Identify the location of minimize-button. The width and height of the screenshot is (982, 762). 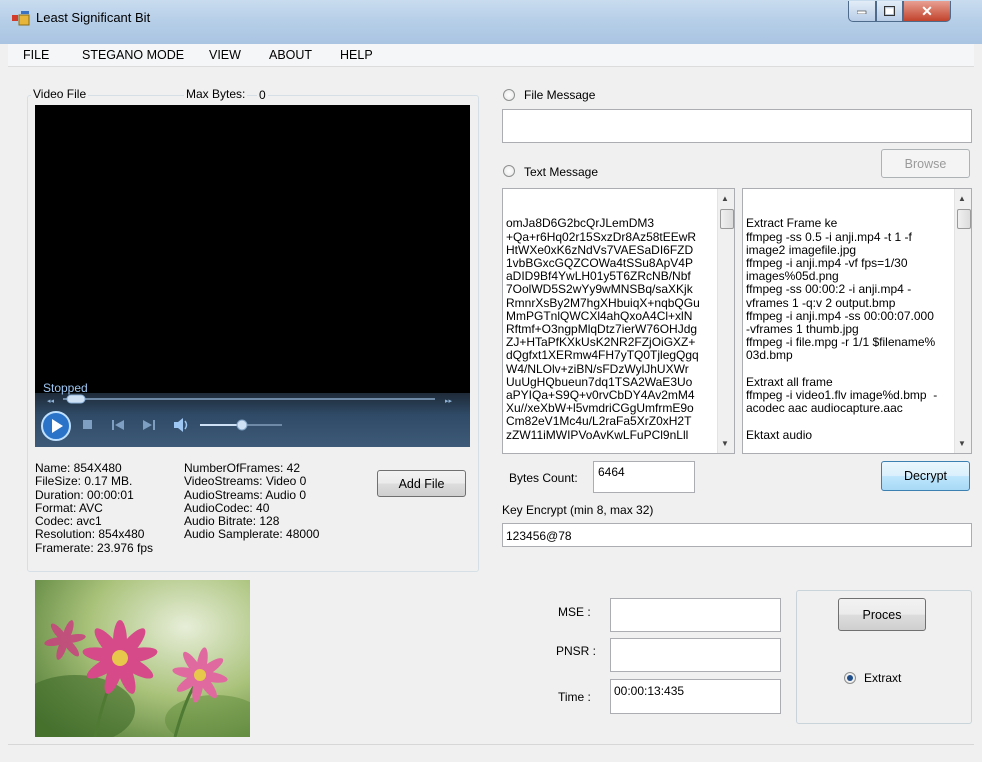
(862, 11).